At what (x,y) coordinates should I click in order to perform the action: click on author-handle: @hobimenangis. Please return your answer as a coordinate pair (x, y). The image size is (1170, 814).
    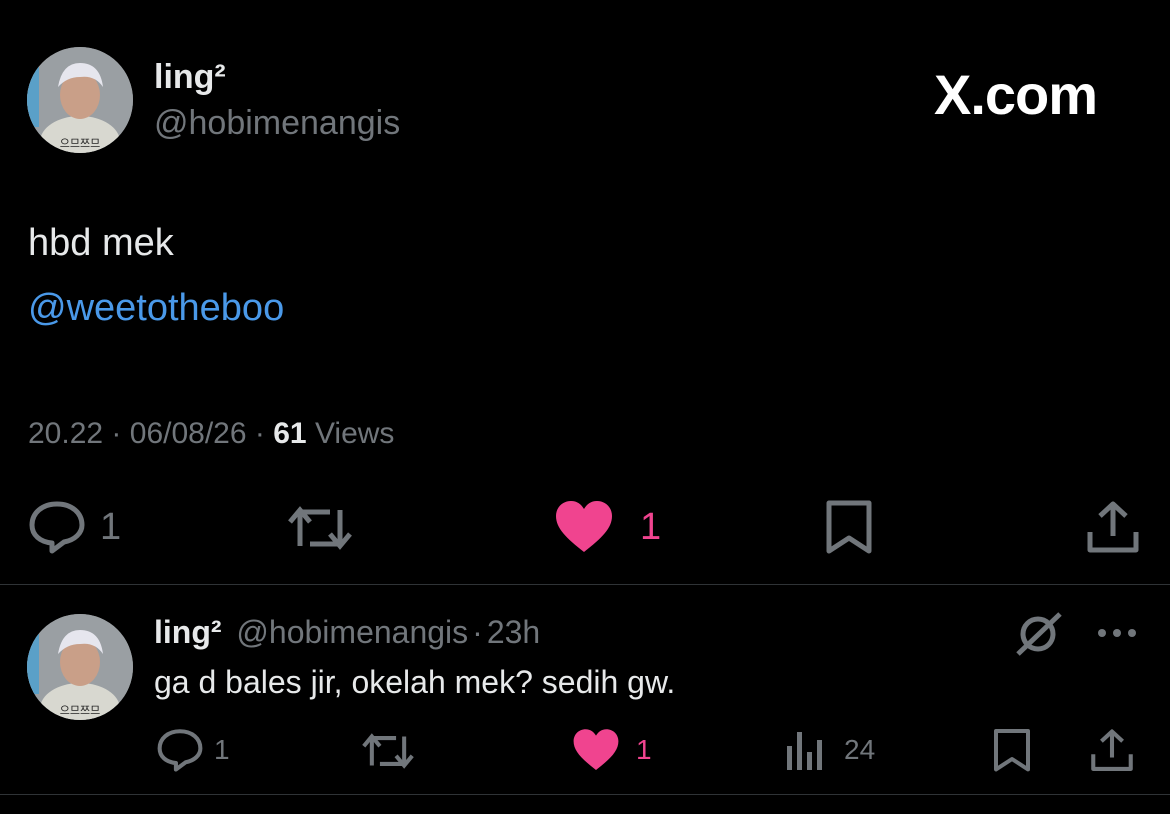
    Looking at the image, I should click on (277, 123).